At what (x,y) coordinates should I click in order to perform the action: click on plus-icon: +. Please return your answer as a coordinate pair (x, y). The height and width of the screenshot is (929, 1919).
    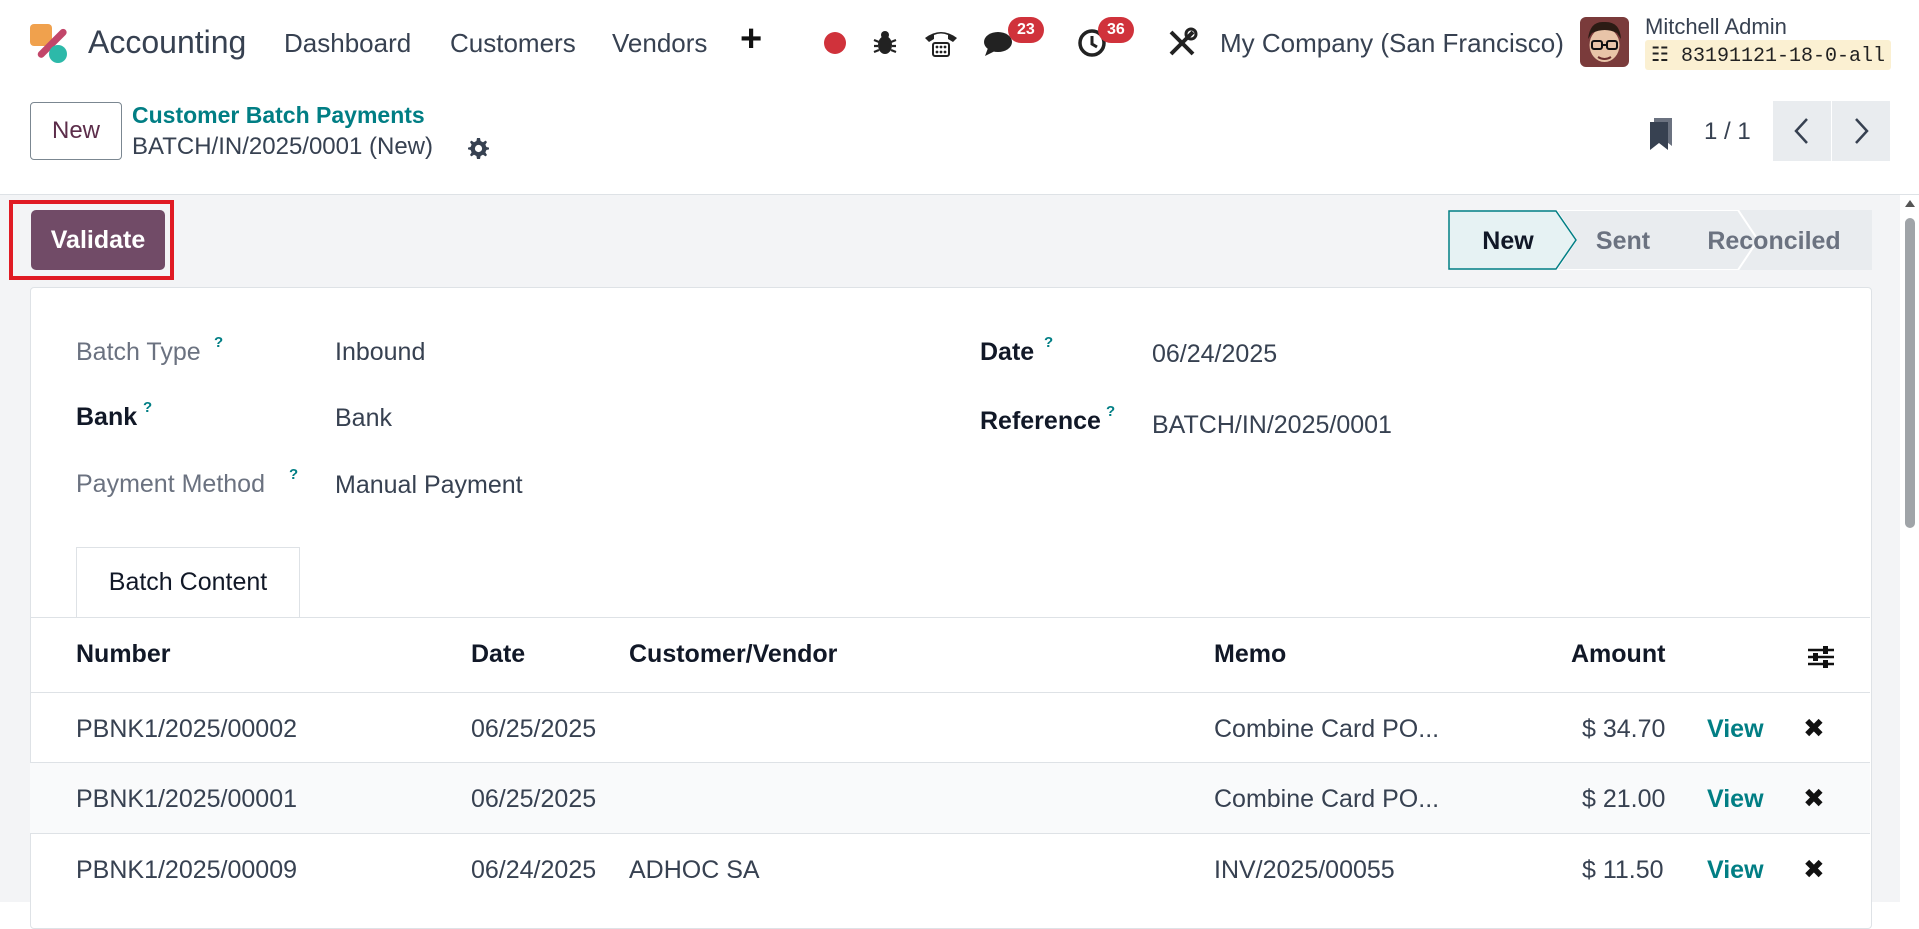
    Looking at the image, I should click on (751, 39).